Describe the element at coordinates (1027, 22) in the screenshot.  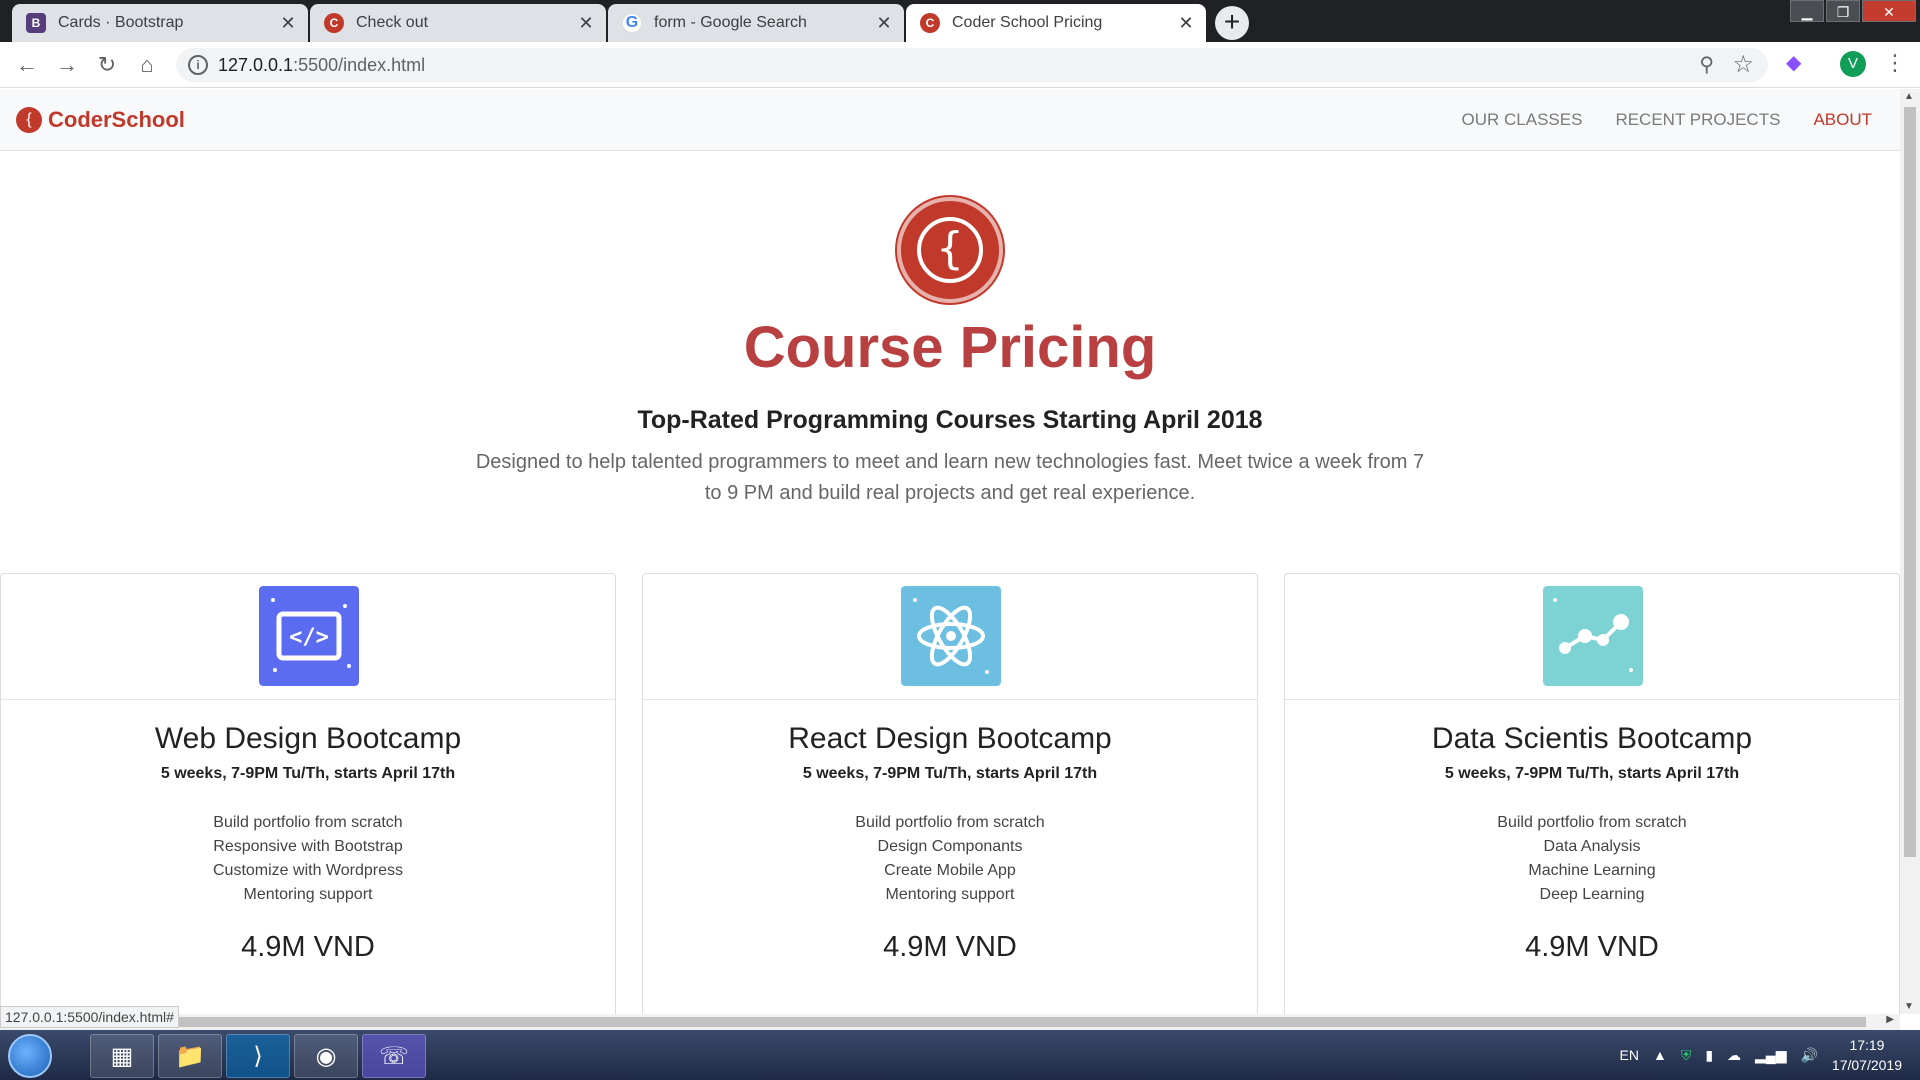
I see `tab-title: Coder School Pricing` at that location.